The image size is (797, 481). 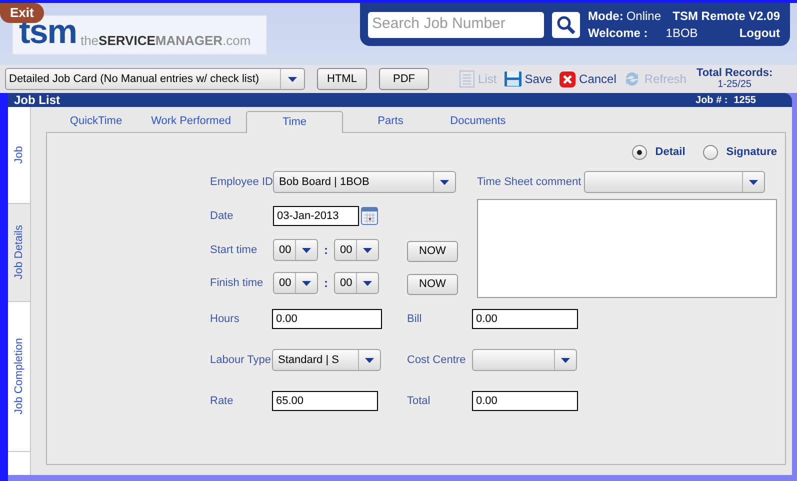 What do you see at coordinates (237, 283) in the screenshot?
I see `field-label: Finish time` at bounding box center [237, 283].